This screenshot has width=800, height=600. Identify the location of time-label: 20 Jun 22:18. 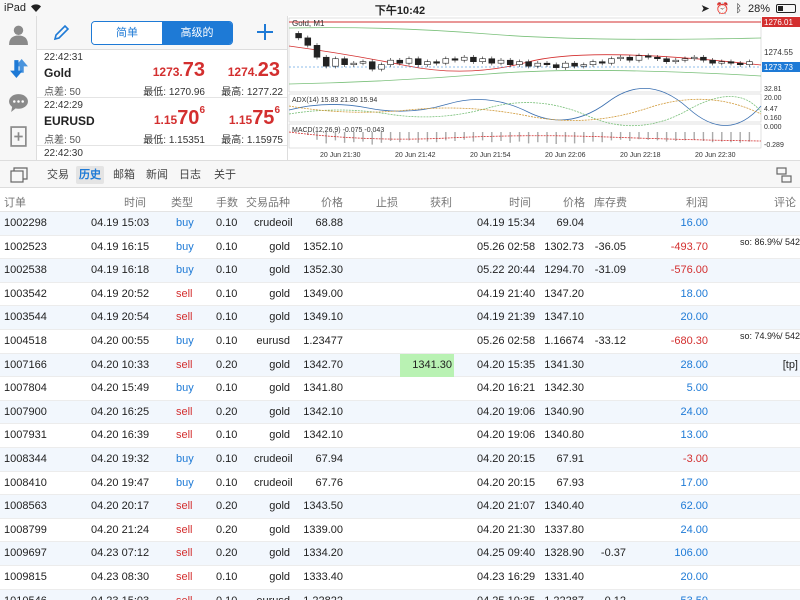
(640, 155).